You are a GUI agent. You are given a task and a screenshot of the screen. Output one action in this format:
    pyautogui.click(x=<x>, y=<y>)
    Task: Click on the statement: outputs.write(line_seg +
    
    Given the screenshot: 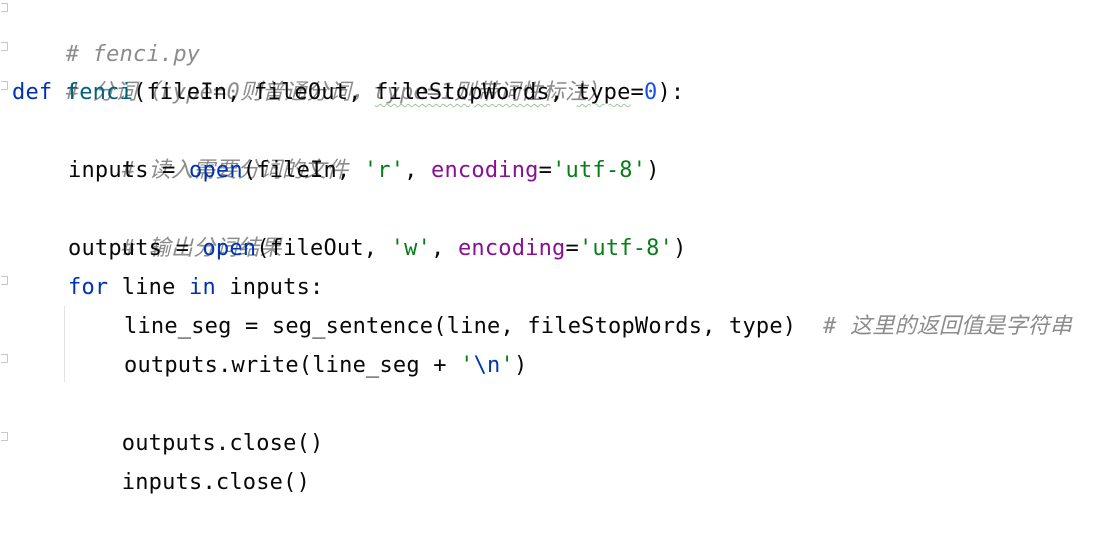 What is the action you would take?
    pyautogui.click(x=292, y=365)
    